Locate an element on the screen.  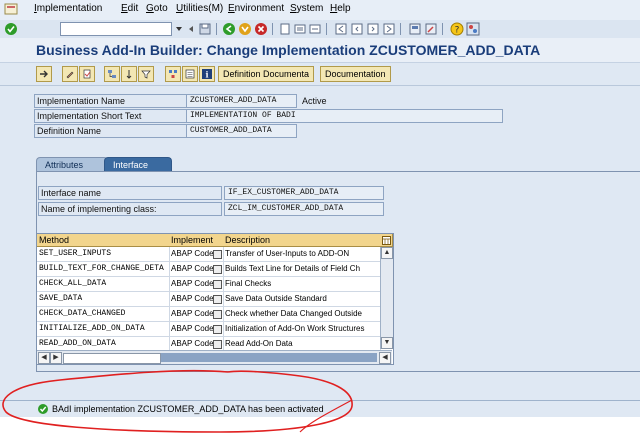
scroll-right-icon: ▶ is located at coordinates (56, 358).